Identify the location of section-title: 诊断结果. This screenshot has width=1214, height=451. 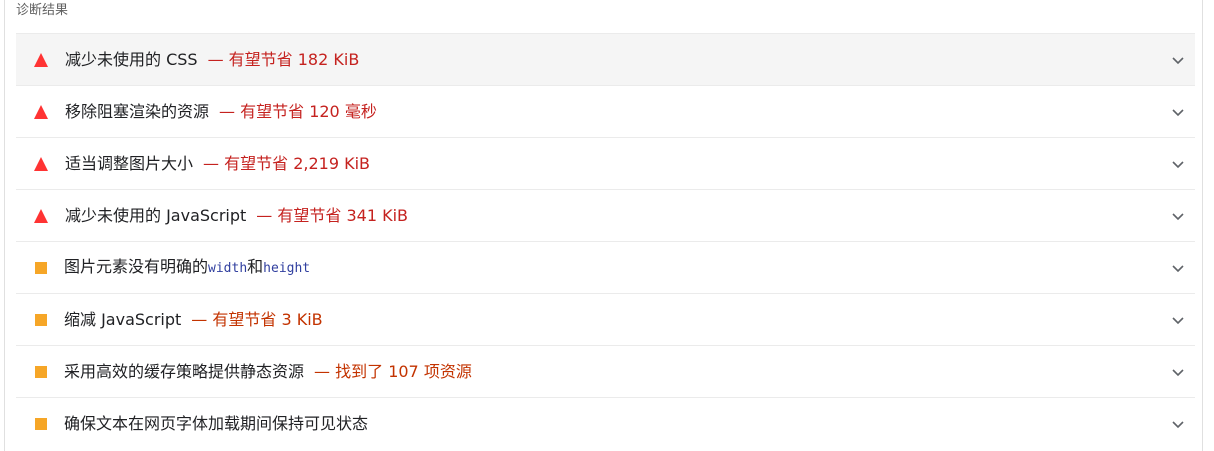
(42, 10).